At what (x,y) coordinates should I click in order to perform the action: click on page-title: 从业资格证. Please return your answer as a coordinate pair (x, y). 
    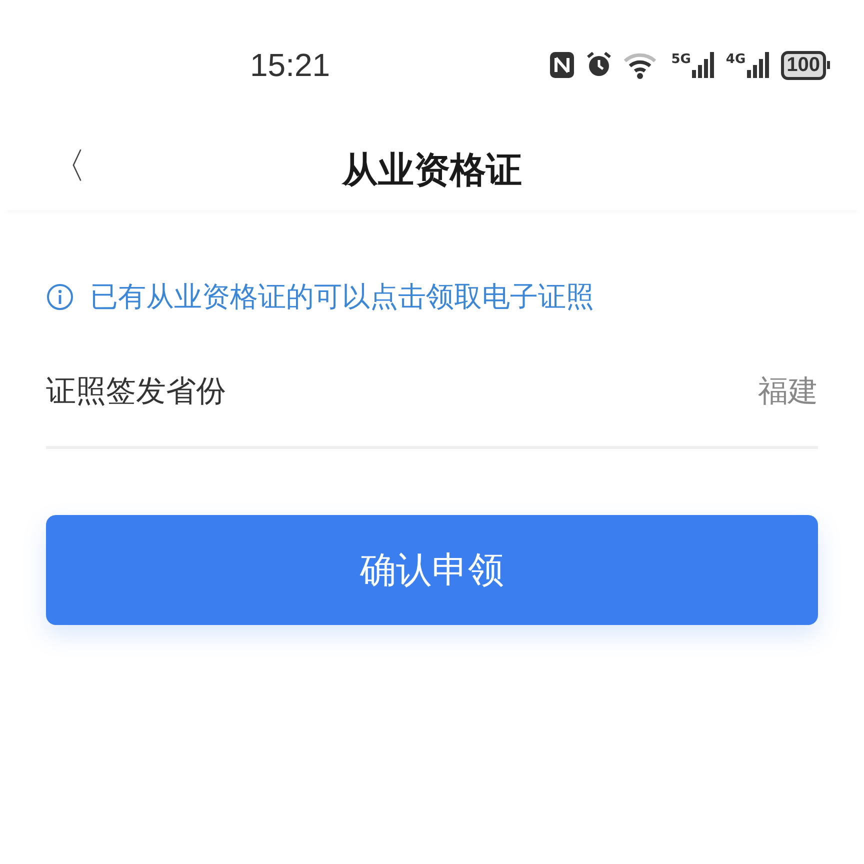
    Looking at the image, I should click on (432, 170).